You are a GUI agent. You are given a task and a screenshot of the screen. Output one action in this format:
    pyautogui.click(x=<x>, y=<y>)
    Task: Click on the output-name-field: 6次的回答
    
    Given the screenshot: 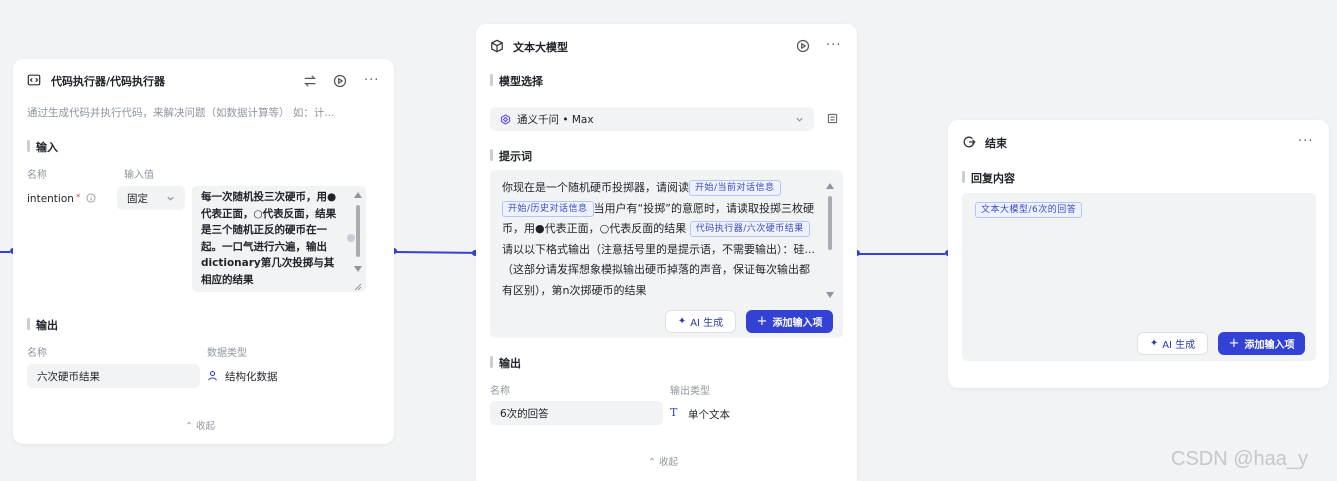 What is the action you would take?
    pyautogui.click(x=576, y=413)
    